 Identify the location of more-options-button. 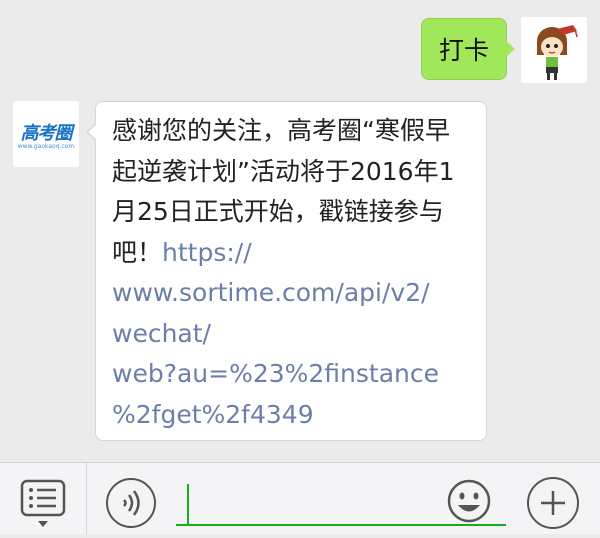
(553, 503).